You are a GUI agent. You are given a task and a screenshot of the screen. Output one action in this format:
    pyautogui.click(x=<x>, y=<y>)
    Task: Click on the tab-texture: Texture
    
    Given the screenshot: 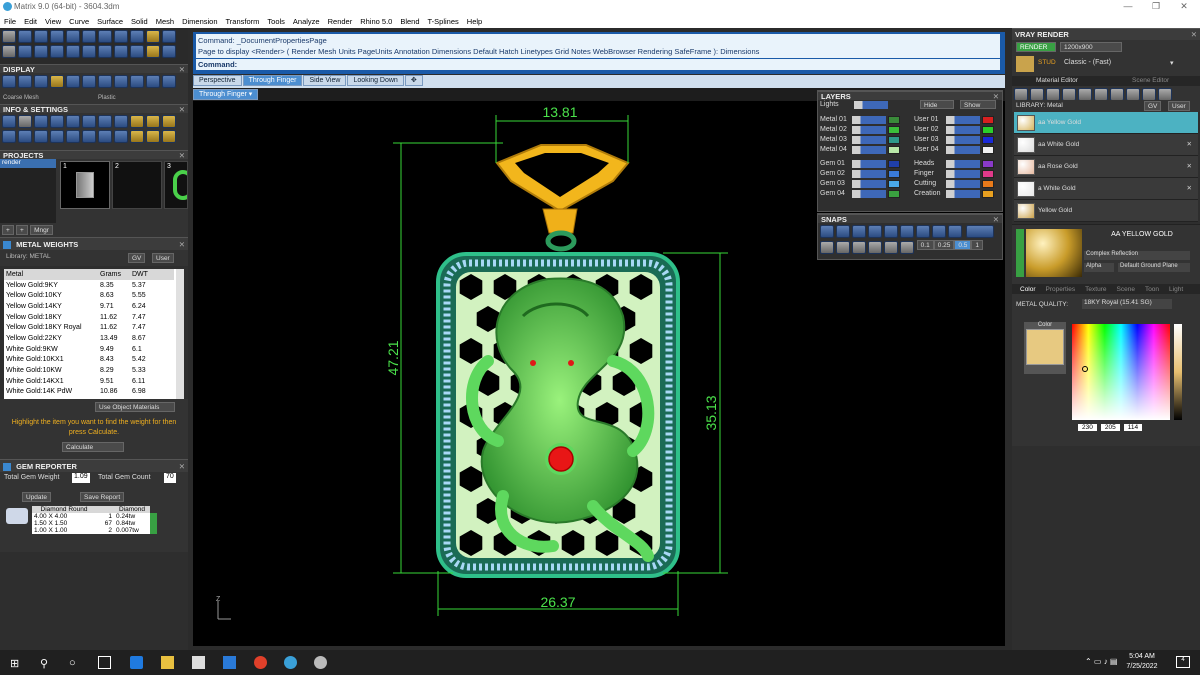 What is the action you would take?
    pyautogui.click(x=1095, y=289)
    